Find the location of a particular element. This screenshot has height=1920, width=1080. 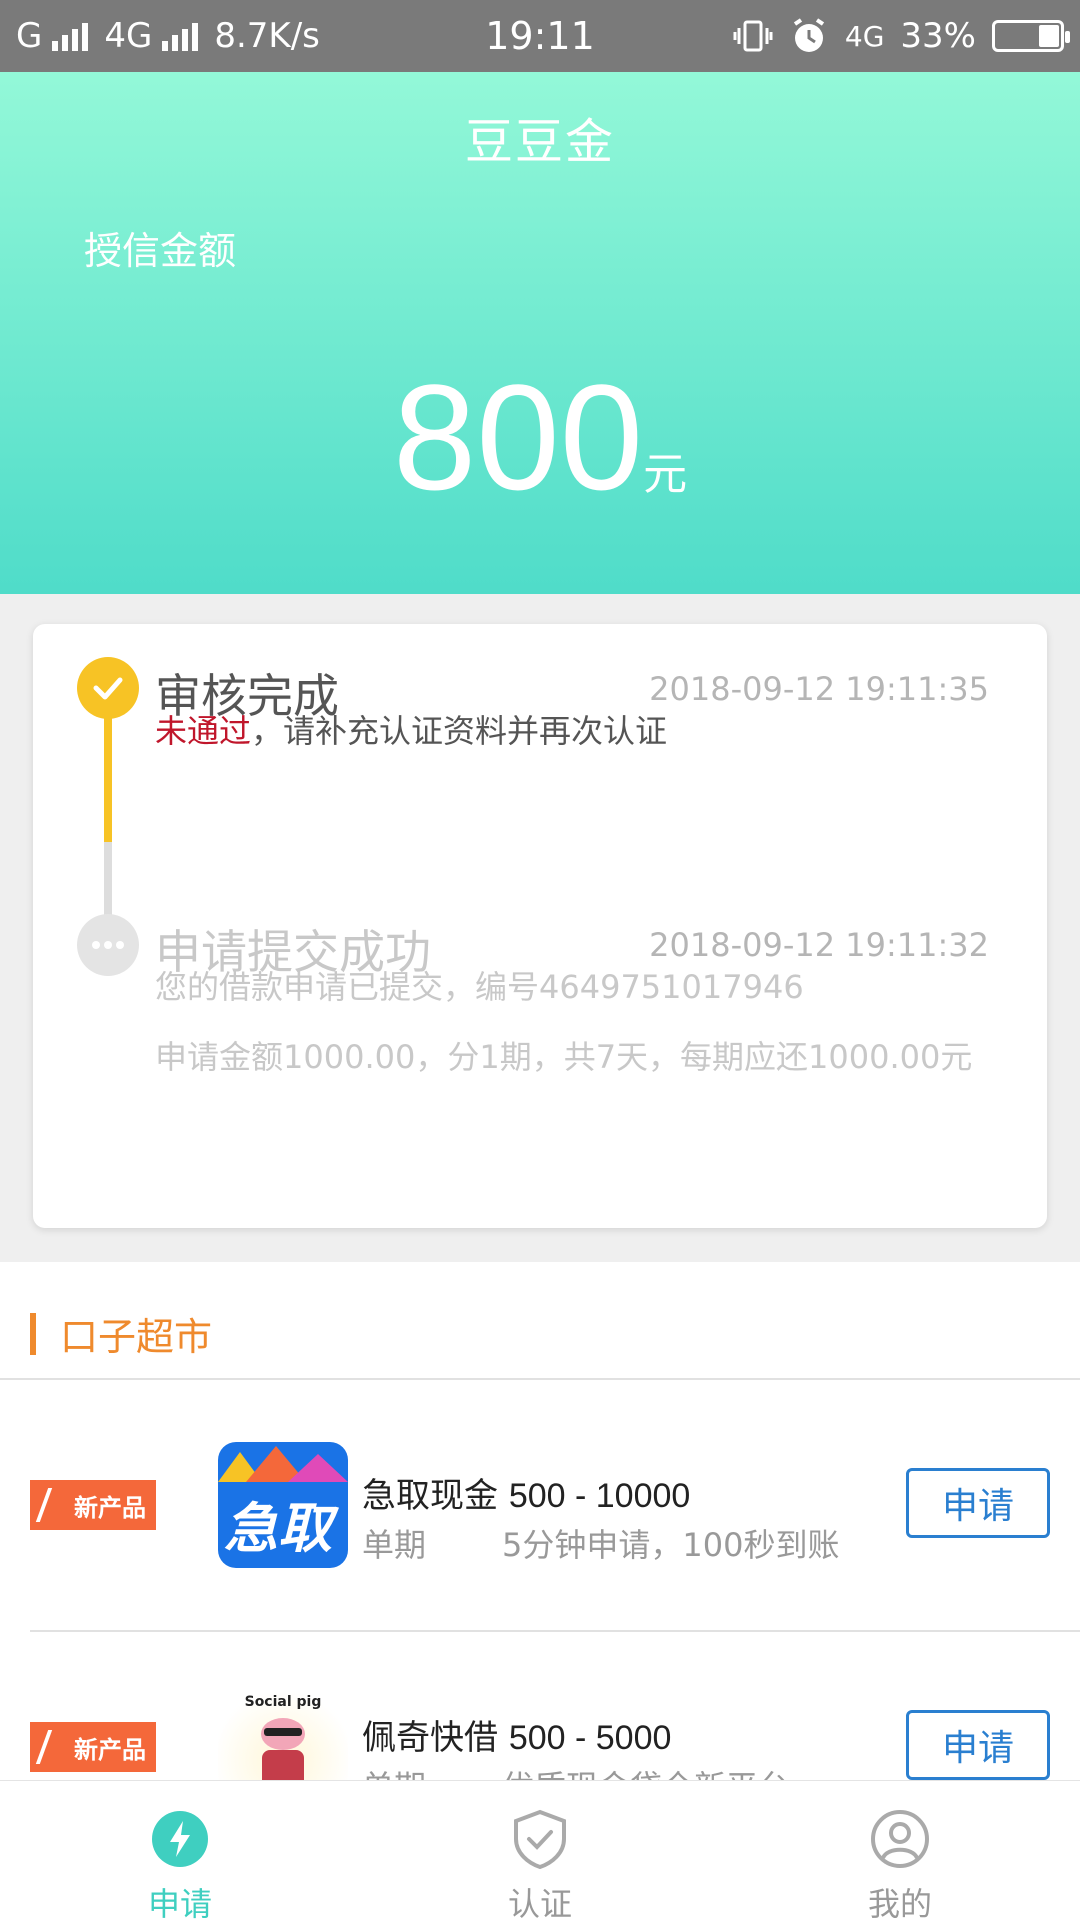

battery-fill is located at coordinates (1049, 36).